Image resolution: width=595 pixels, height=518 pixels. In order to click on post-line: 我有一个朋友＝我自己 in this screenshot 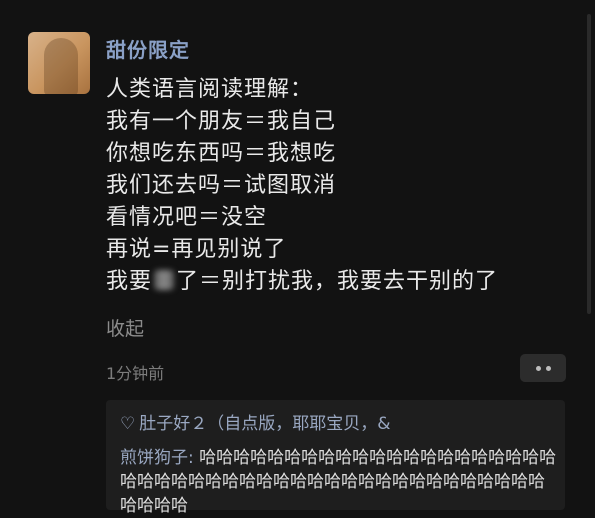, I will do `click(221, 121)`.